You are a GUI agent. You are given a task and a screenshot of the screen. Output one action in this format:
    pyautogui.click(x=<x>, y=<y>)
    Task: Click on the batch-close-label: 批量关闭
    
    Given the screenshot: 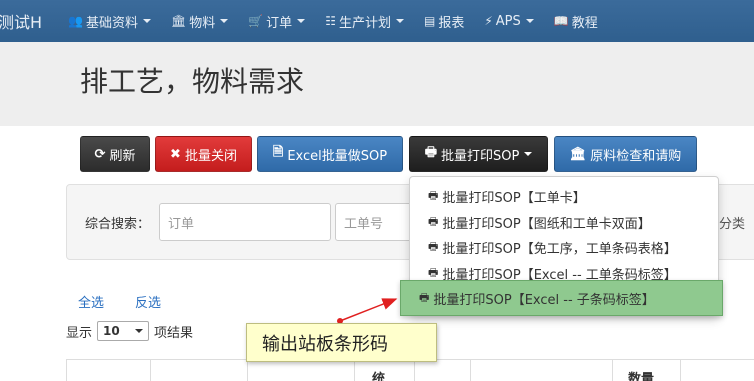 What is the action you would take?
    pyautogui.click(x=210, y=156)
    